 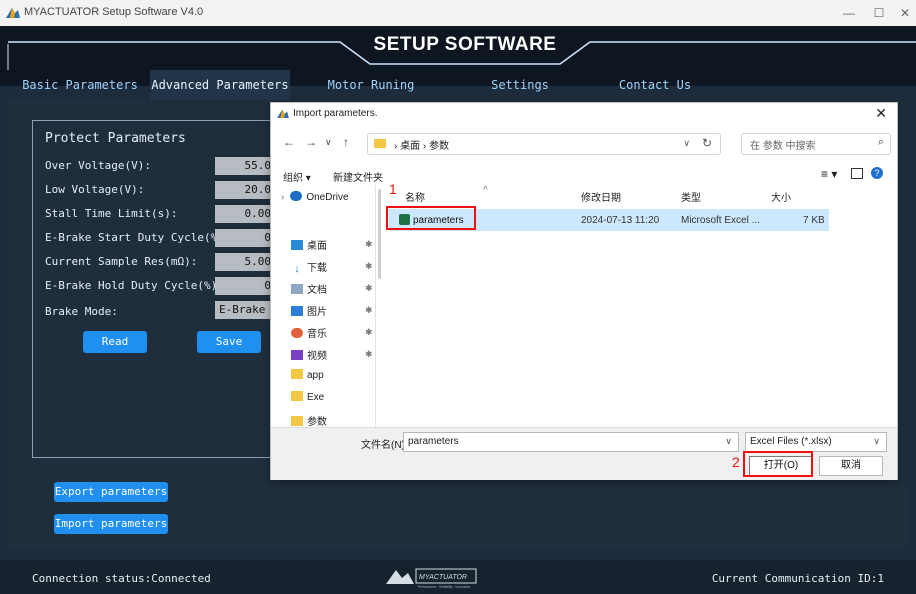 What do you see at coordinates (328, 142) in the screenshot?
I see `recent-chevron-icon: ∨` at bounding box center [328, 142].